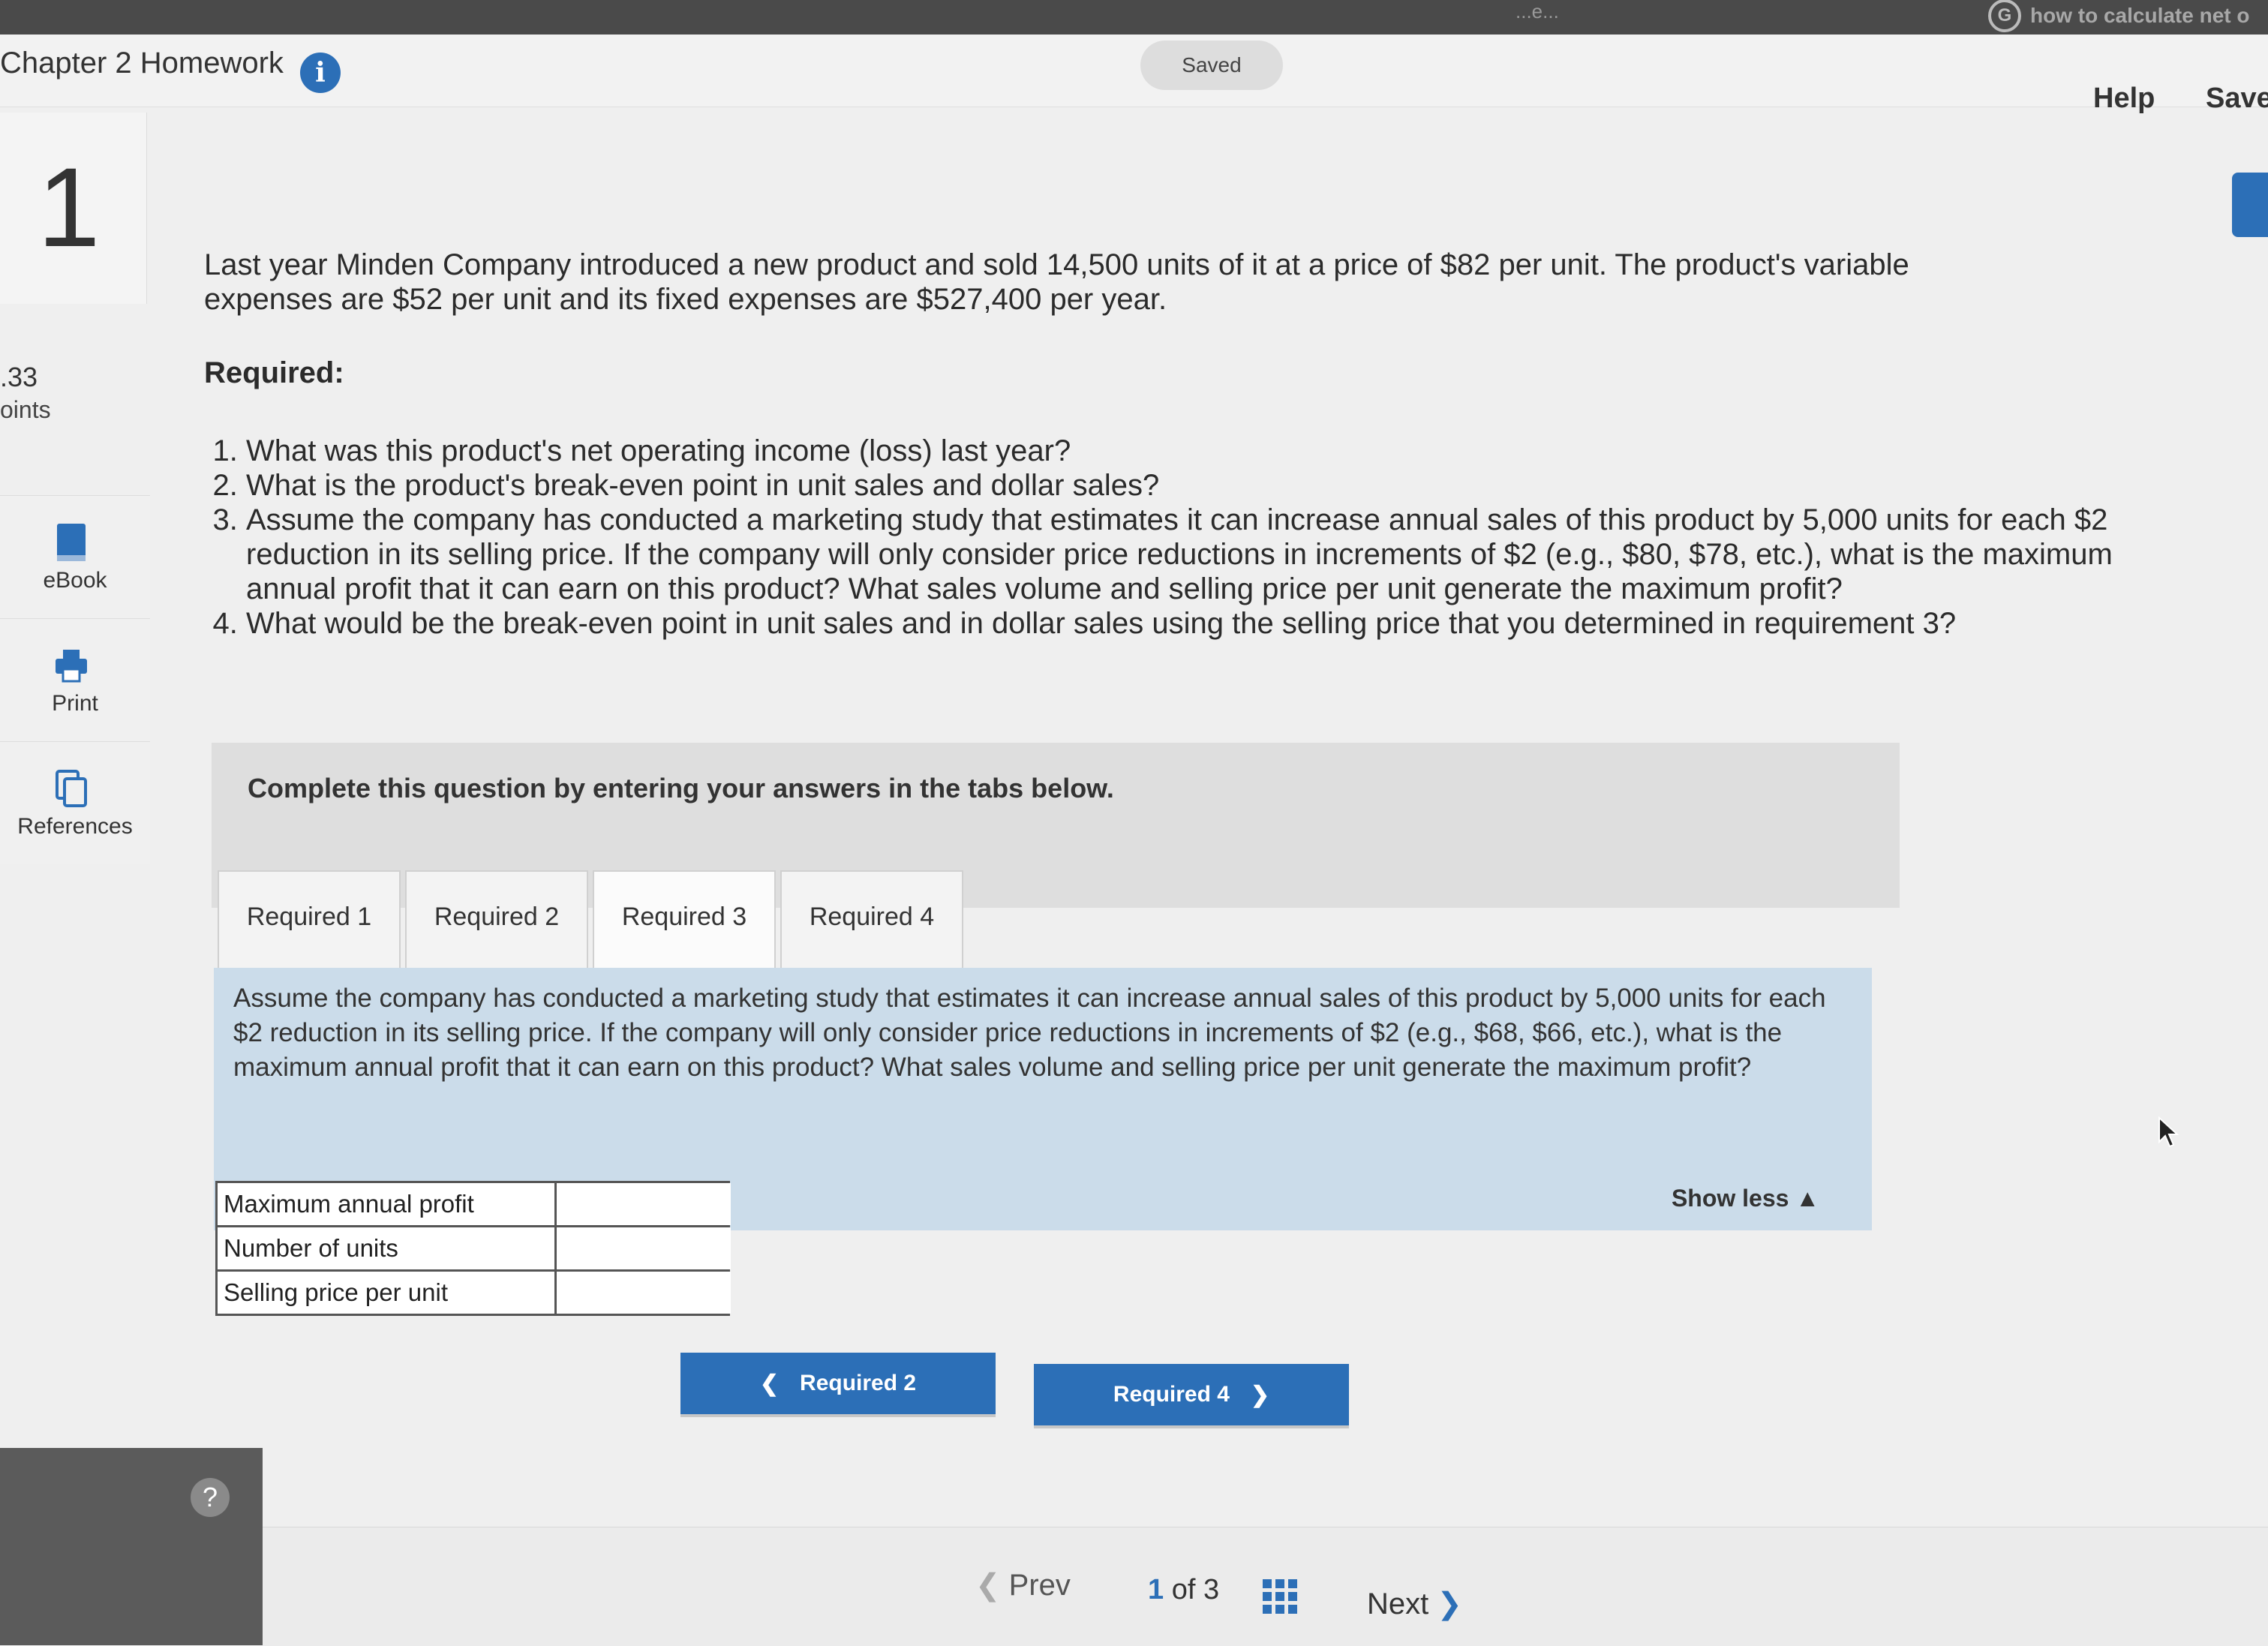 This screenshot has height=1646, width=2268. I want to click on question-number-box: 1, so click(73, 208).